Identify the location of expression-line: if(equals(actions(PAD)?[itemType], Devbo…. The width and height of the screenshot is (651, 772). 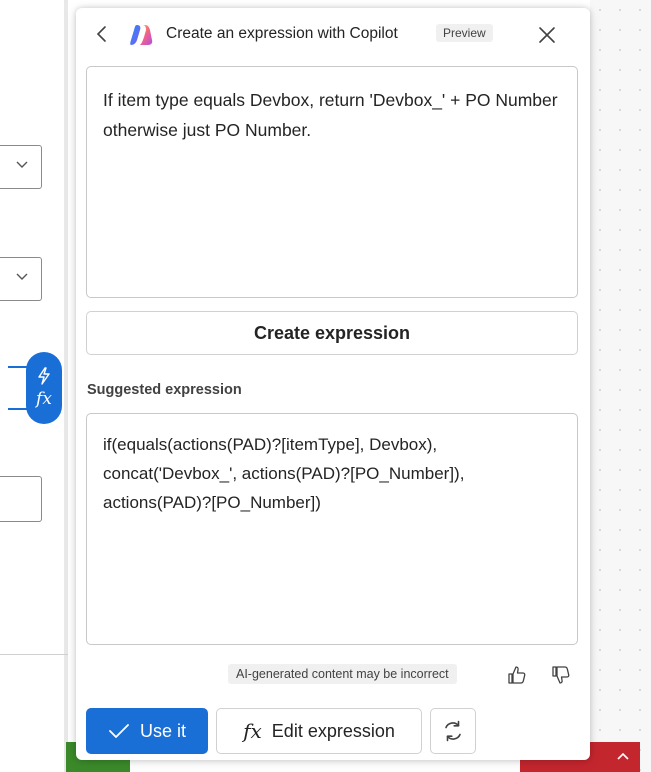
(270, 444).